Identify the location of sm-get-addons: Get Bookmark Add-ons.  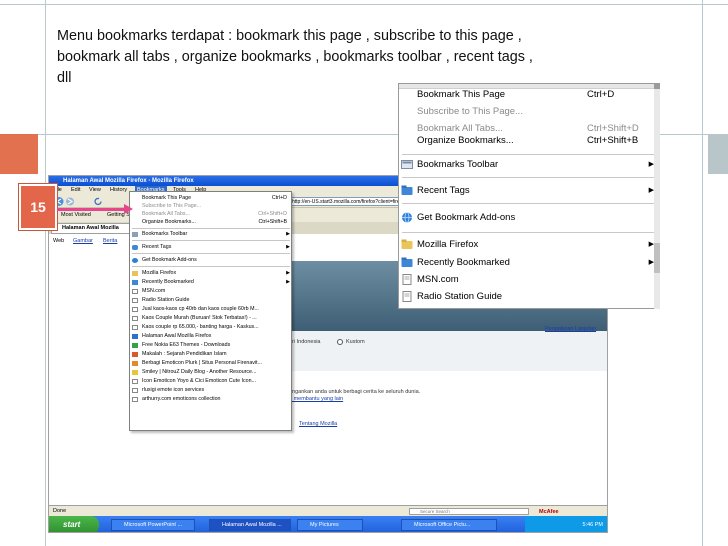
(211, 260).